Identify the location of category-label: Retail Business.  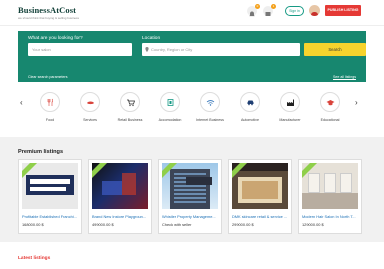
(130, 120).